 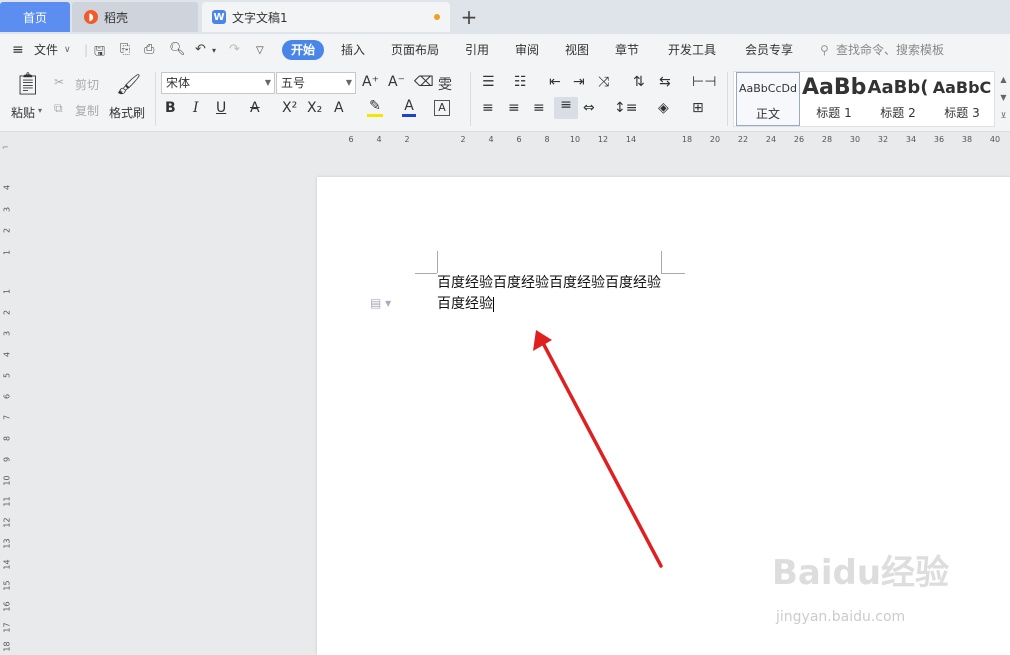 I want to click on watermark-url: jingyan.baidu.com, so click(x=841, y=617).